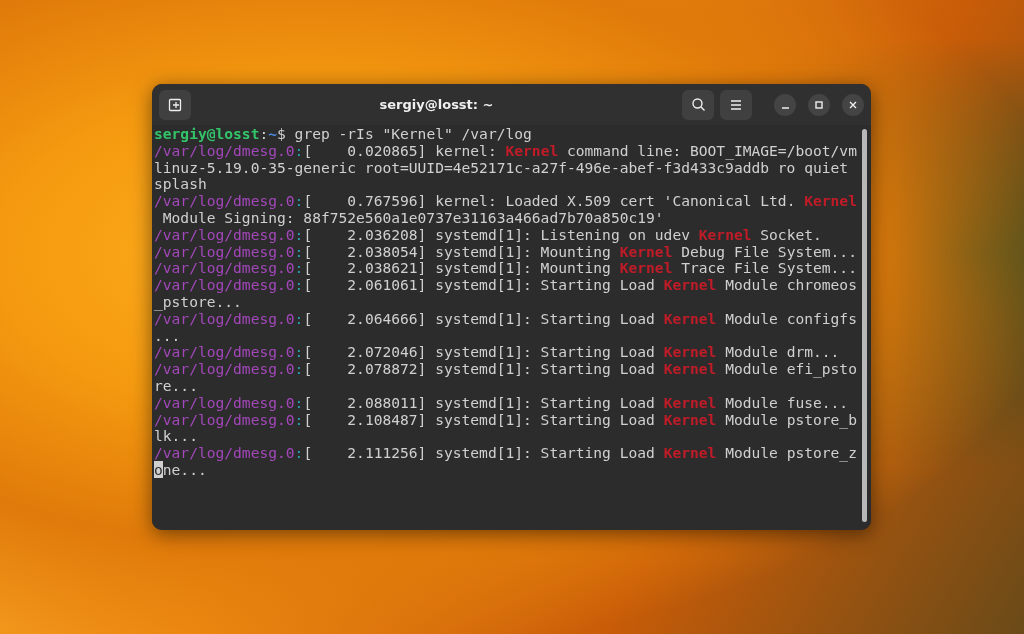 Image resolution: width=1024 pixels, height=634 pixels. What do you see at coordinates (505, 151) in the screenshot?
I see `terminal-line: /var/log/dmesg.0:[ 0.020865] kernel: Kernel command line: BOOT_IMAGE=/boot/vm` at bounding box center [505, 151].